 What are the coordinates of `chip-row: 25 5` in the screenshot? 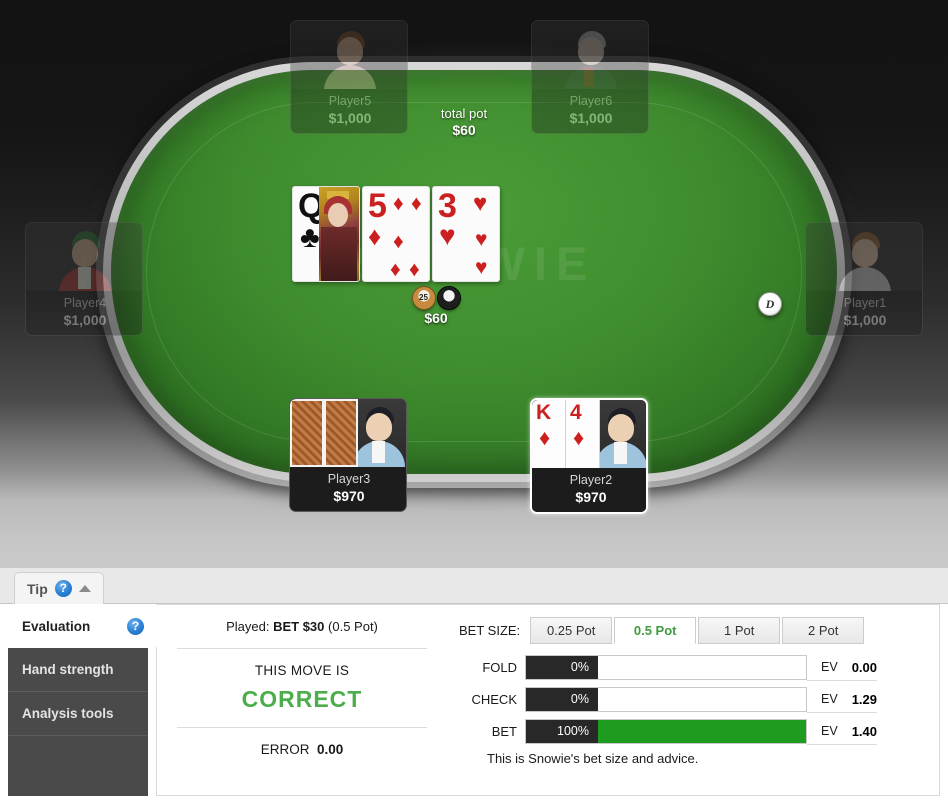 It's located at (436, 298).